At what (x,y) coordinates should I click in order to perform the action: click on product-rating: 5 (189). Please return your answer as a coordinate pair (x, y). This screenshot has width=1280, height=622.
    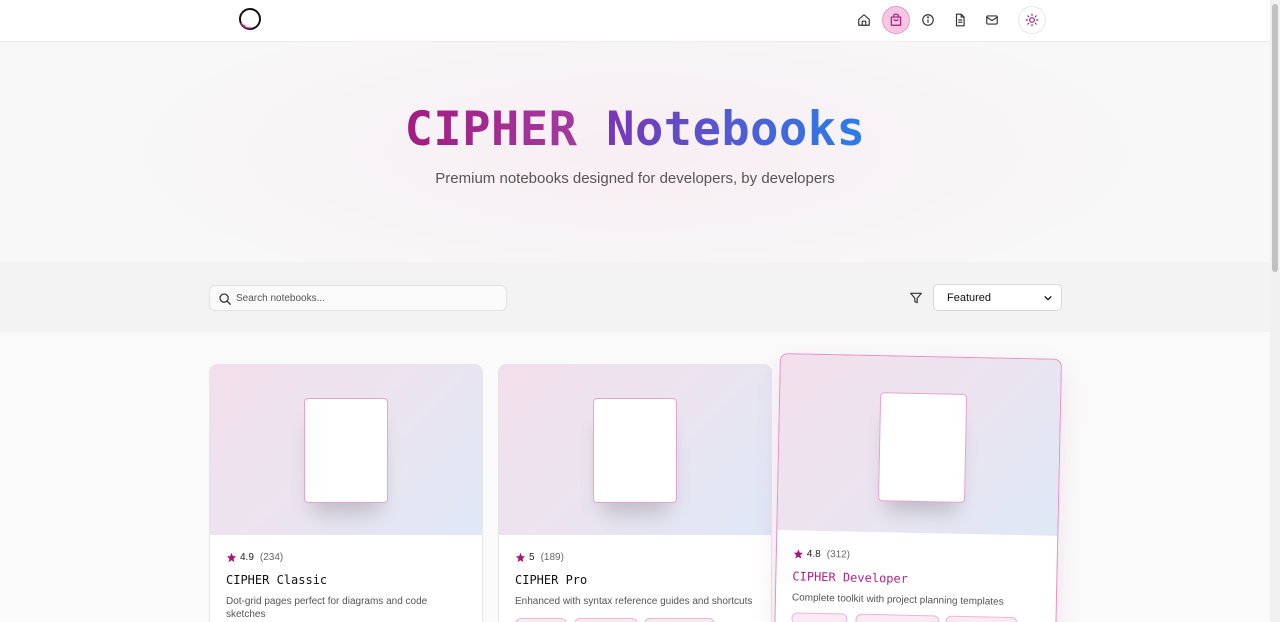
    Looking at the image, I should click on (539, 557).